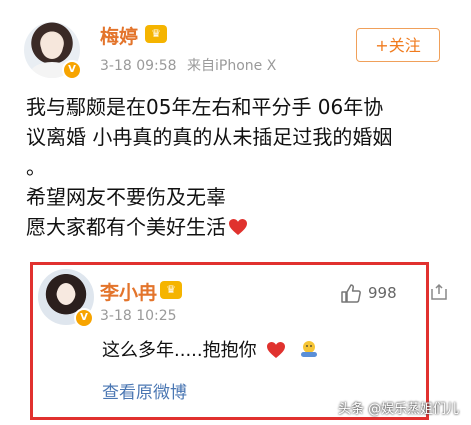  I want to click on follow-button: +关注, so click(398, 45).